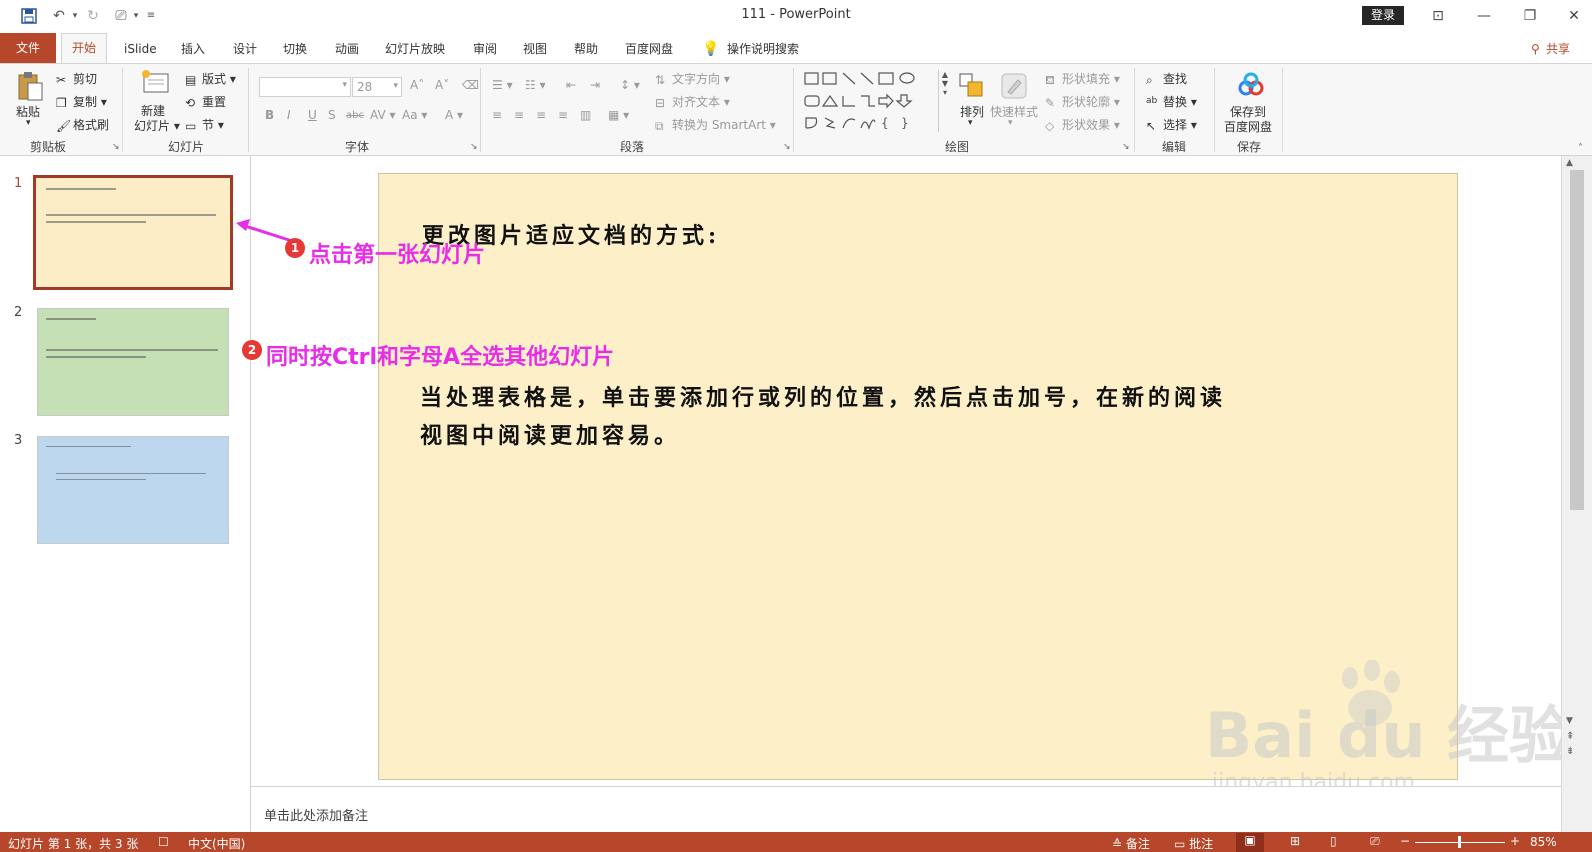  Describe the element at coordinates (116, 147) in the screenshot. I see `clipboard-launcher-icon: ↘` at that location.